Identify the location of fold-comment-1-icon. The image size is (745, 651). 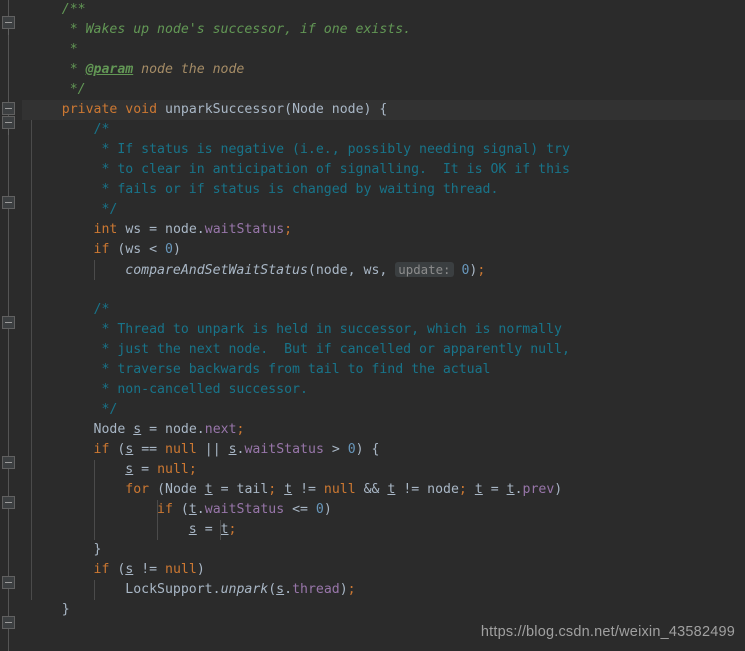
(8, 202).